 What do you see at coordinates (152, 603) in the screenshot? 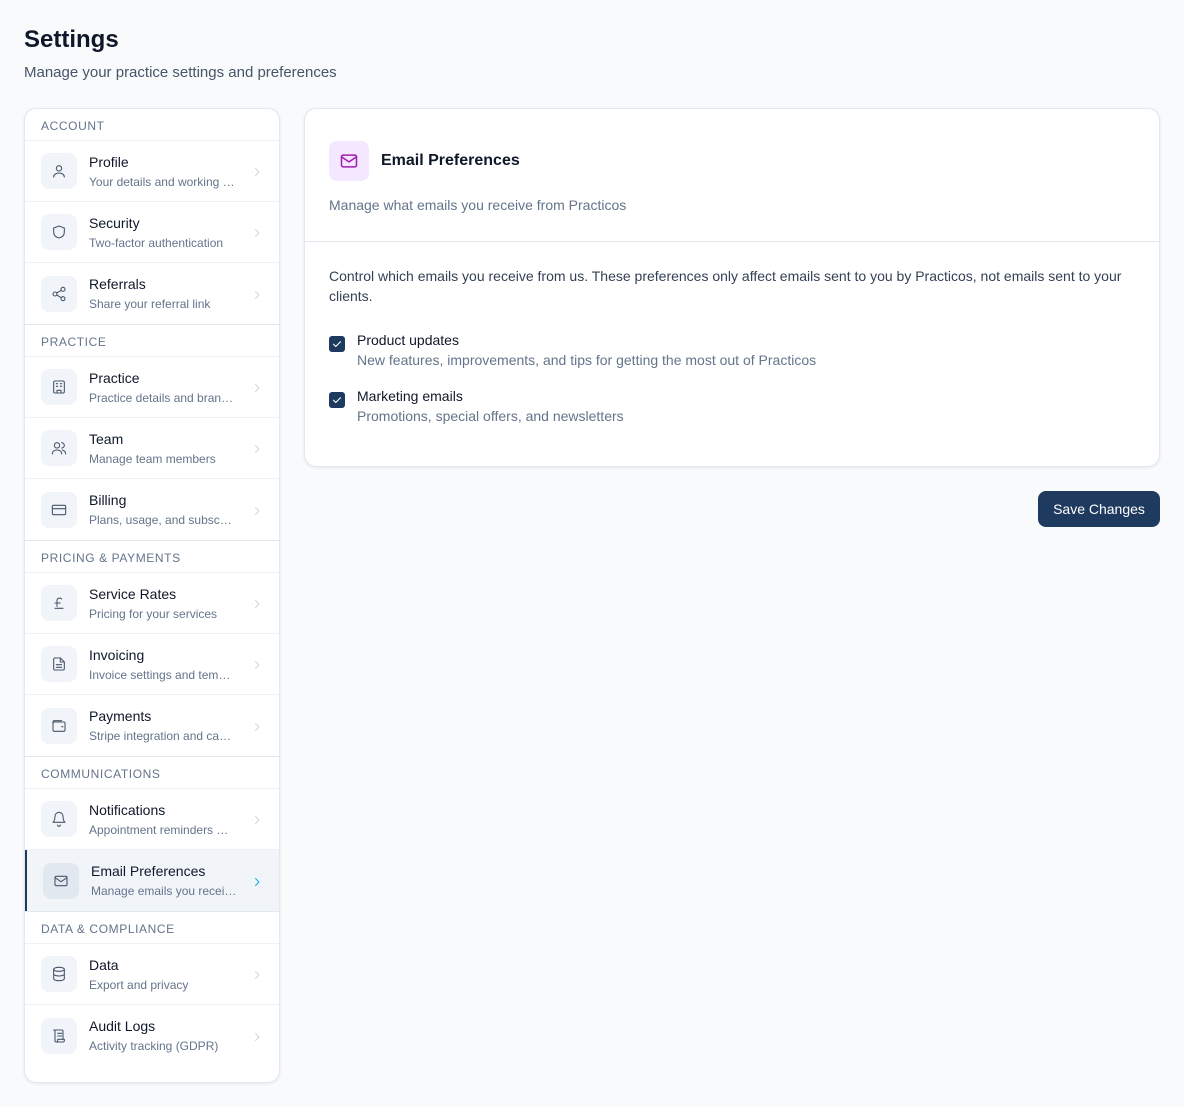
I see `sidebar-item-service-rates: Service Rates Pricing for your services` at bounding box center [152, 603].